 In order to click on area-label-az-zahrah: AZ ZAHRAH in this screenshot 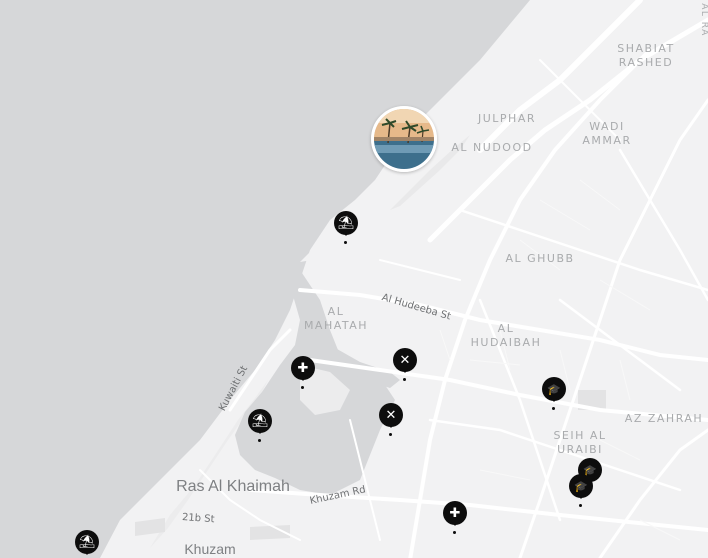, I will do `click(664, 418)`.